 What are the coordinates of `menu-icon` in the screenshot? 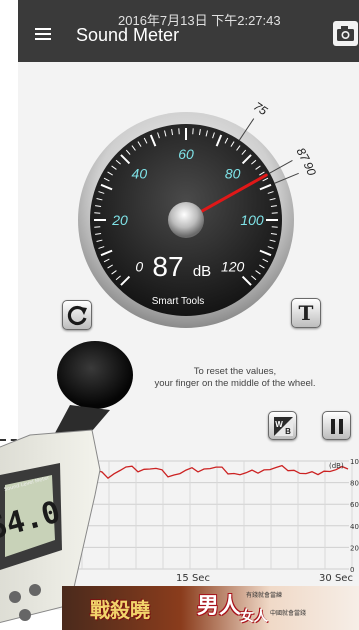 It's located at (43, 34).